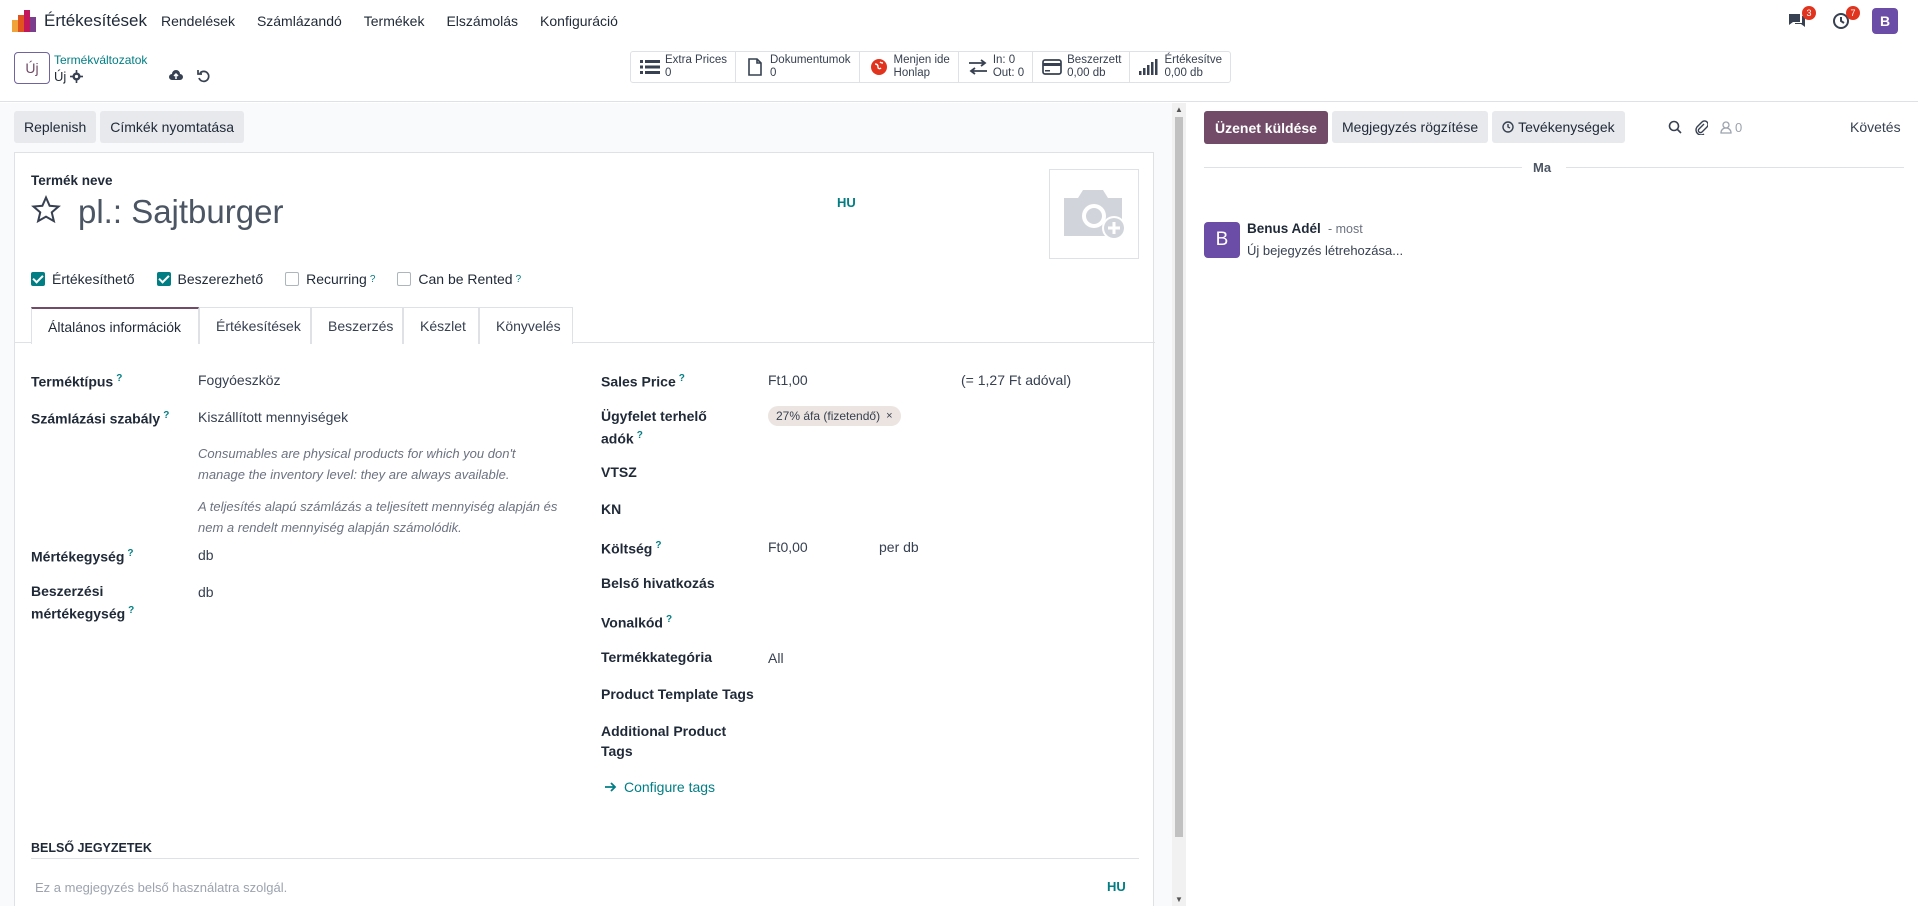 Image resolution: width=1918 pixels, height=906 pixels. What do you see at coordinates (683, 67) in the screenshot?
I see `extra-prices-button: Extra Prices 0` at bounding box center [683, 67].